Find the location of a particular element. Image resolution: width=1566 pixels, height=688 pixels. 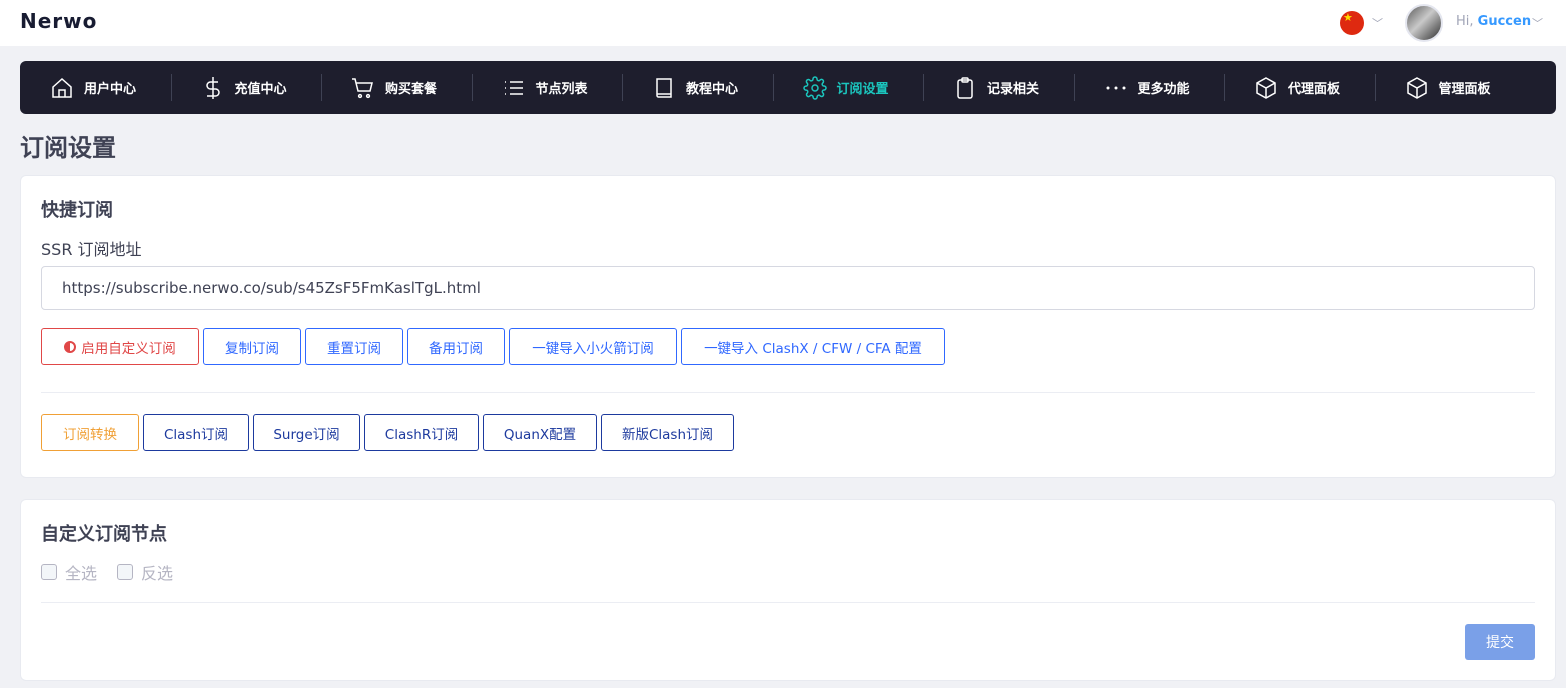

half-circle-icon is located at coordinates (70, 346).